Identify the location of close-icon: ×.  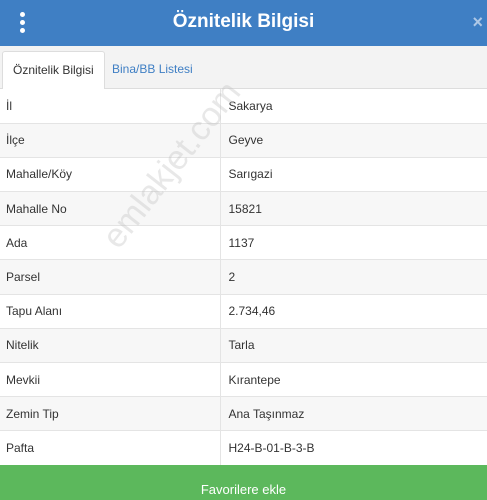
(477, 22).